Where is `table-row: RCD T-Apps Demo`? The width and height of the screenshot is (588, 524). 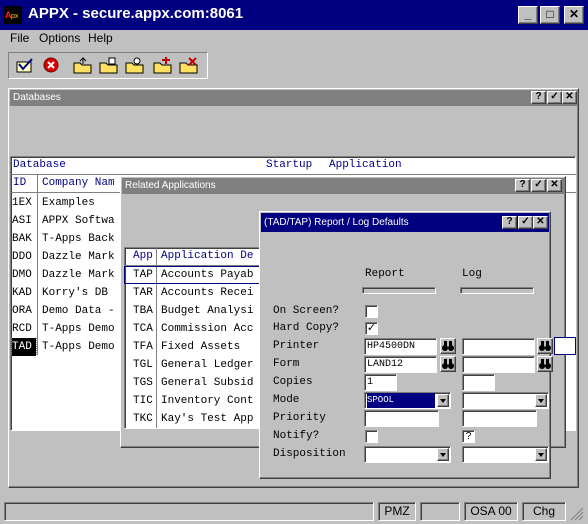
table-row: RCD T-Apps Demo is located at coordinates (67, 329).